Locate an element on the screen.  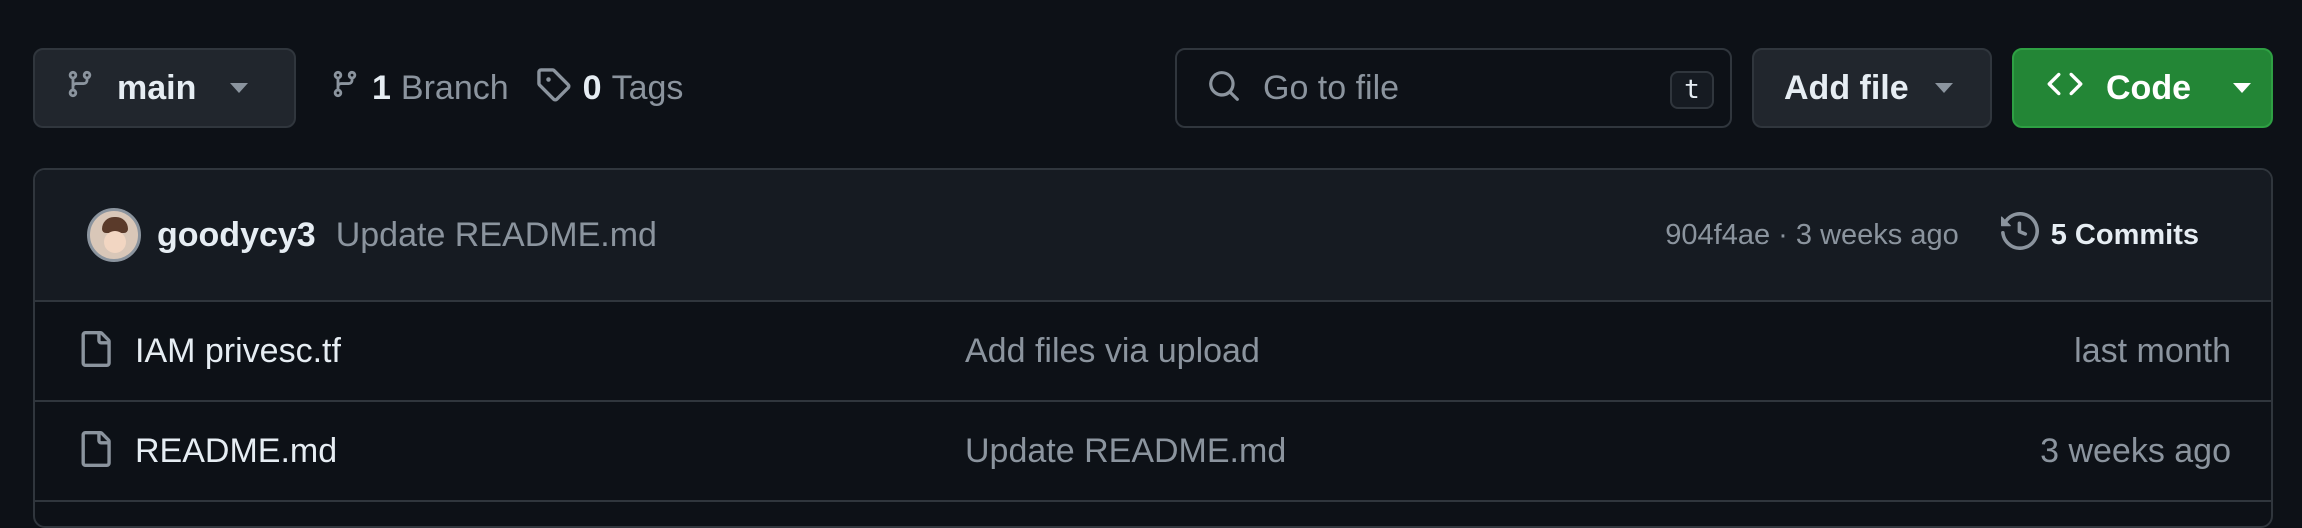
commits-history-link: 5 Commits is located at coordinates (2099, 234).